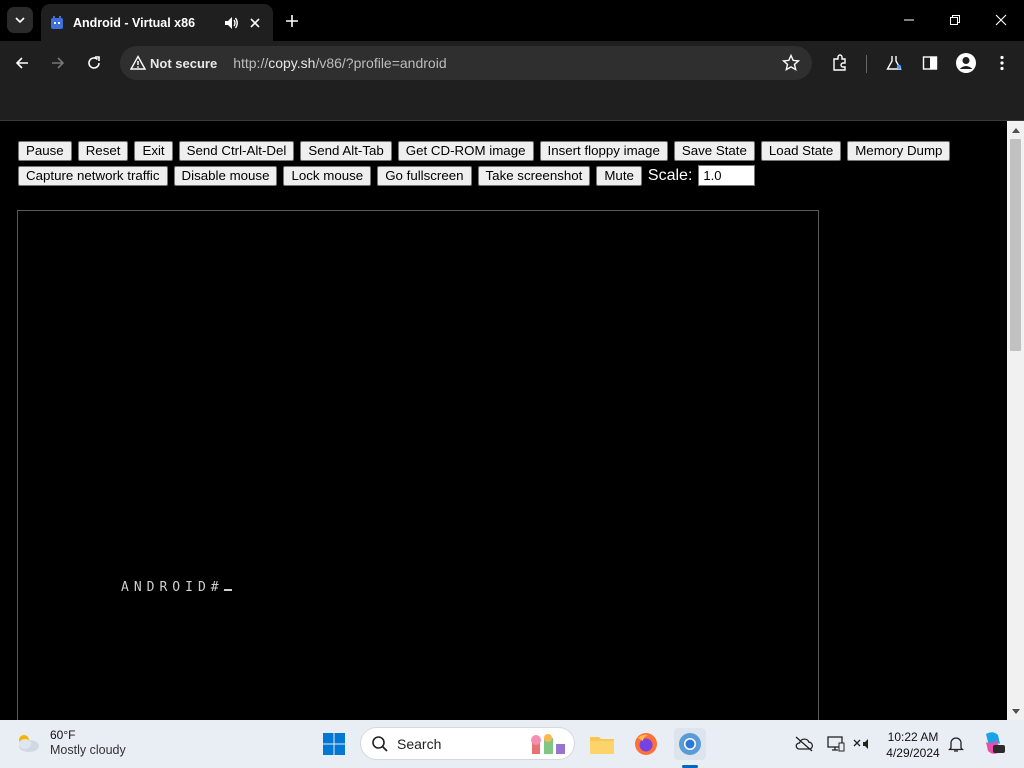  What do you see at coordinates (292, 63) in the screenshot?
I see `url-domain: copy.sh` at bounding box center [292, 63].